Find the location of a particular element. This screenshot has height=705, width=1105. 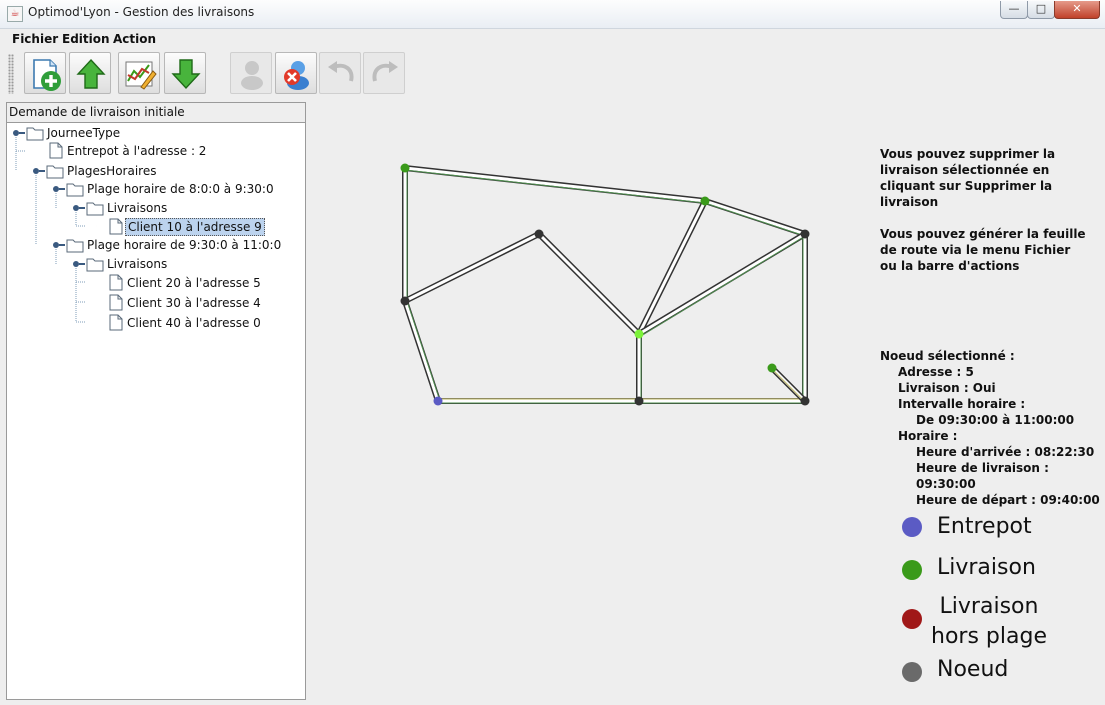

redo-button is located at coordinates (384, 73).